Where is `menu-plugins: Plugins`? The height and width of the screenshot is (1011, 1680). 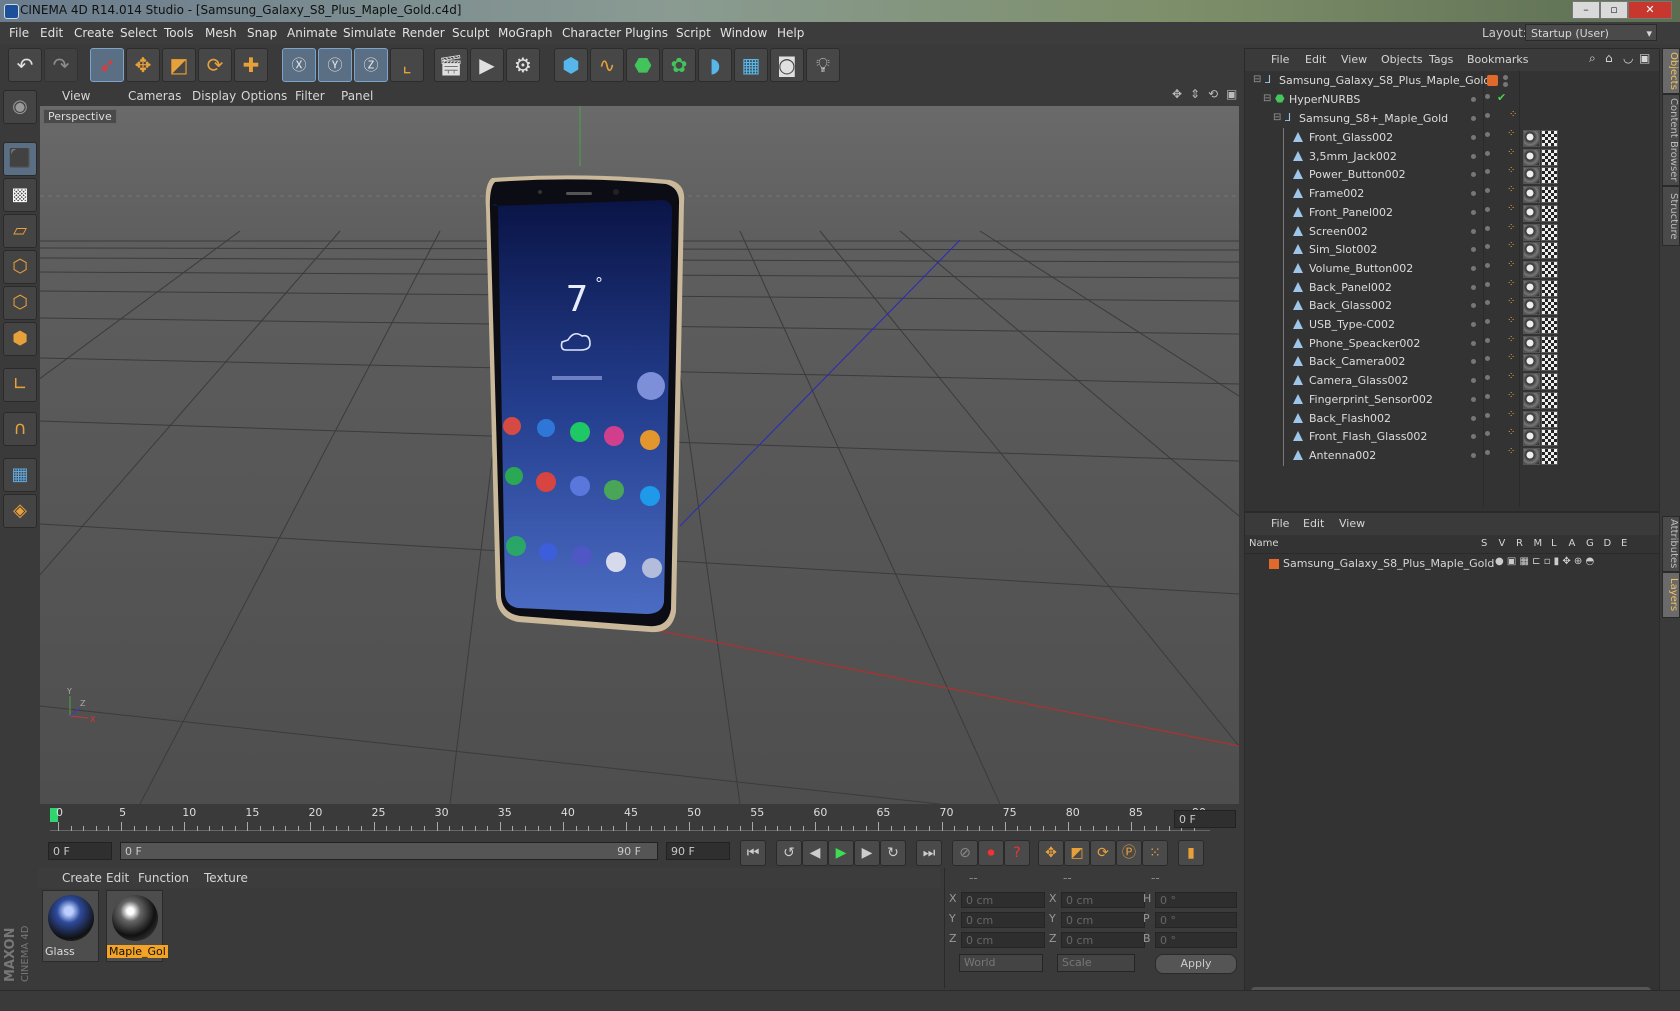 menu-plugins: Plugins is located at coordinates (646, 33).